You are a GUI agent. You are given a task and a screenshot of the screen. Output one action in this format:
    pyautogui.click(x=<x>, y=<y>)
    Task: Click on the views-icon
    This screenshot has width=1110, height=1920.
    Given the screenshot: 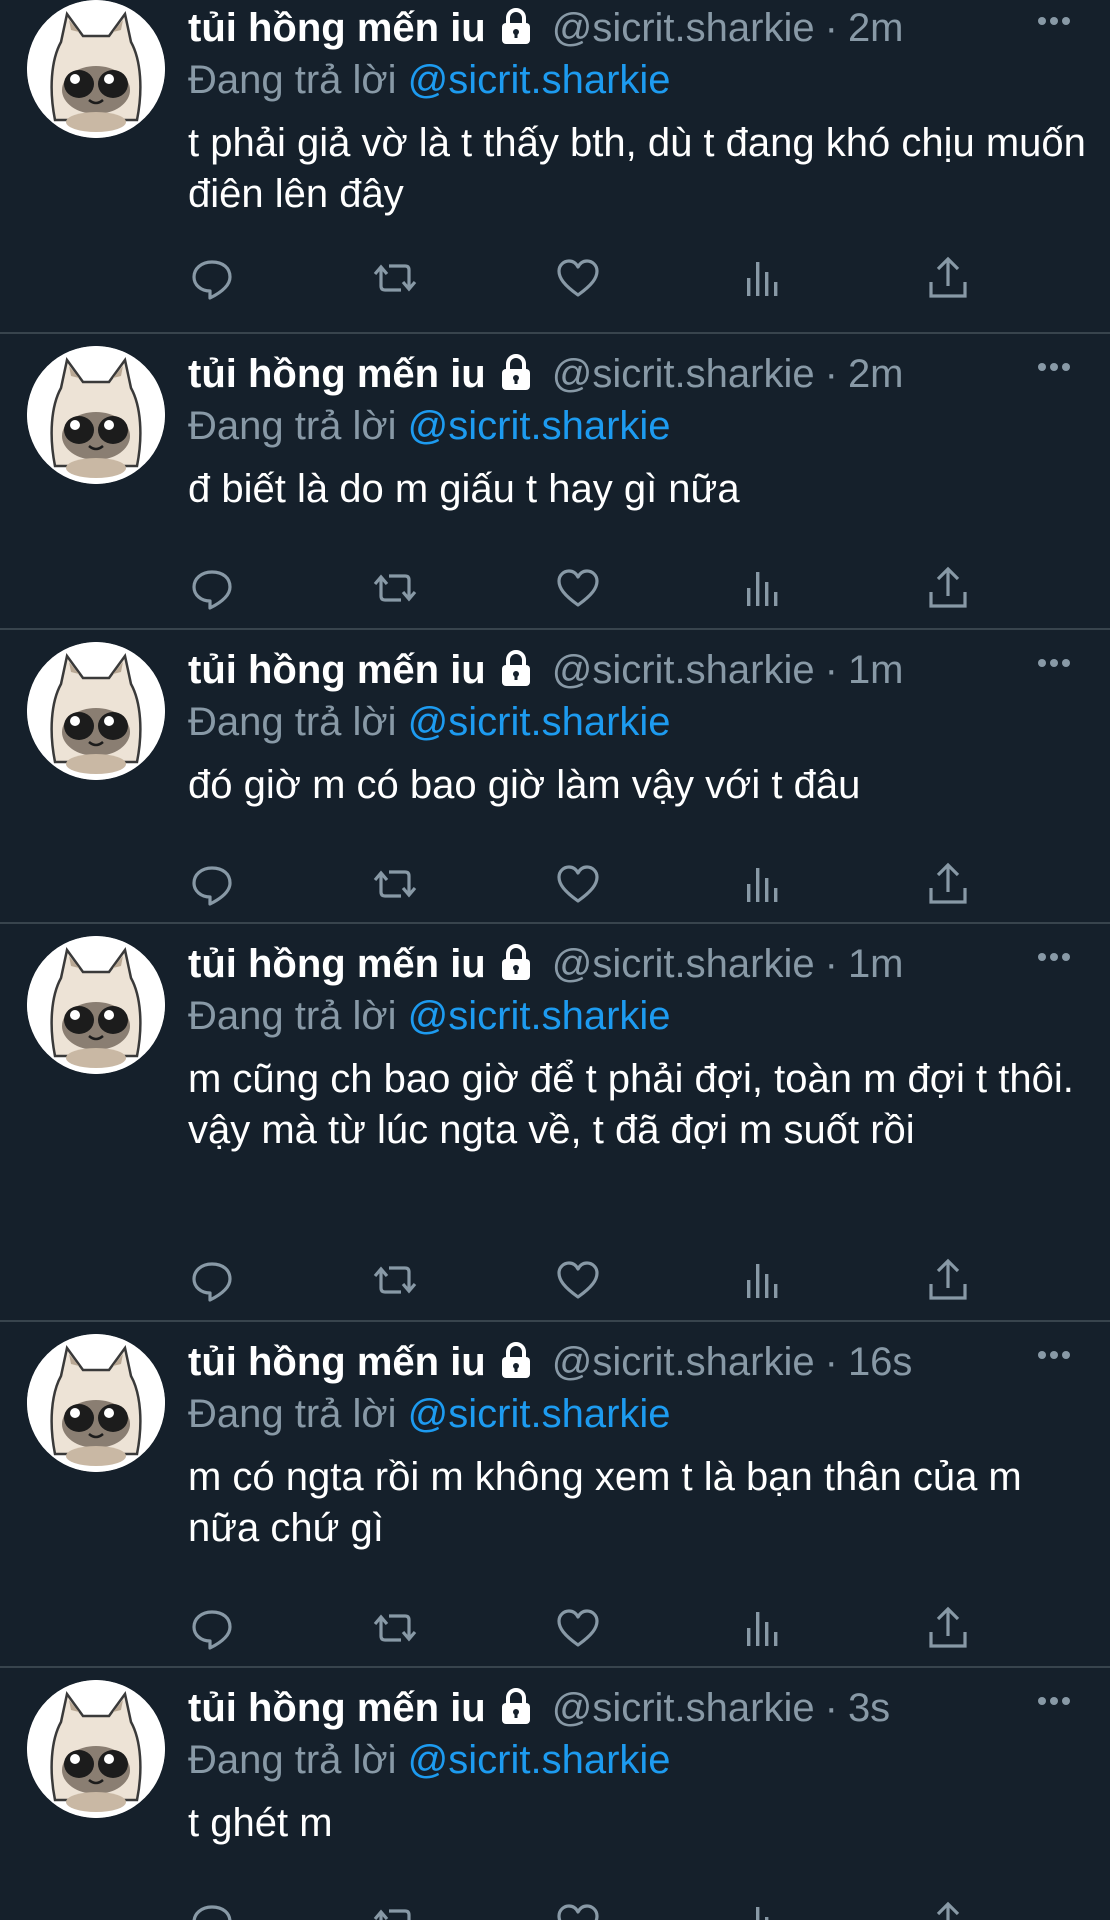 What is the action you would take?
    pyautogui.click(x=763, y=278)
    